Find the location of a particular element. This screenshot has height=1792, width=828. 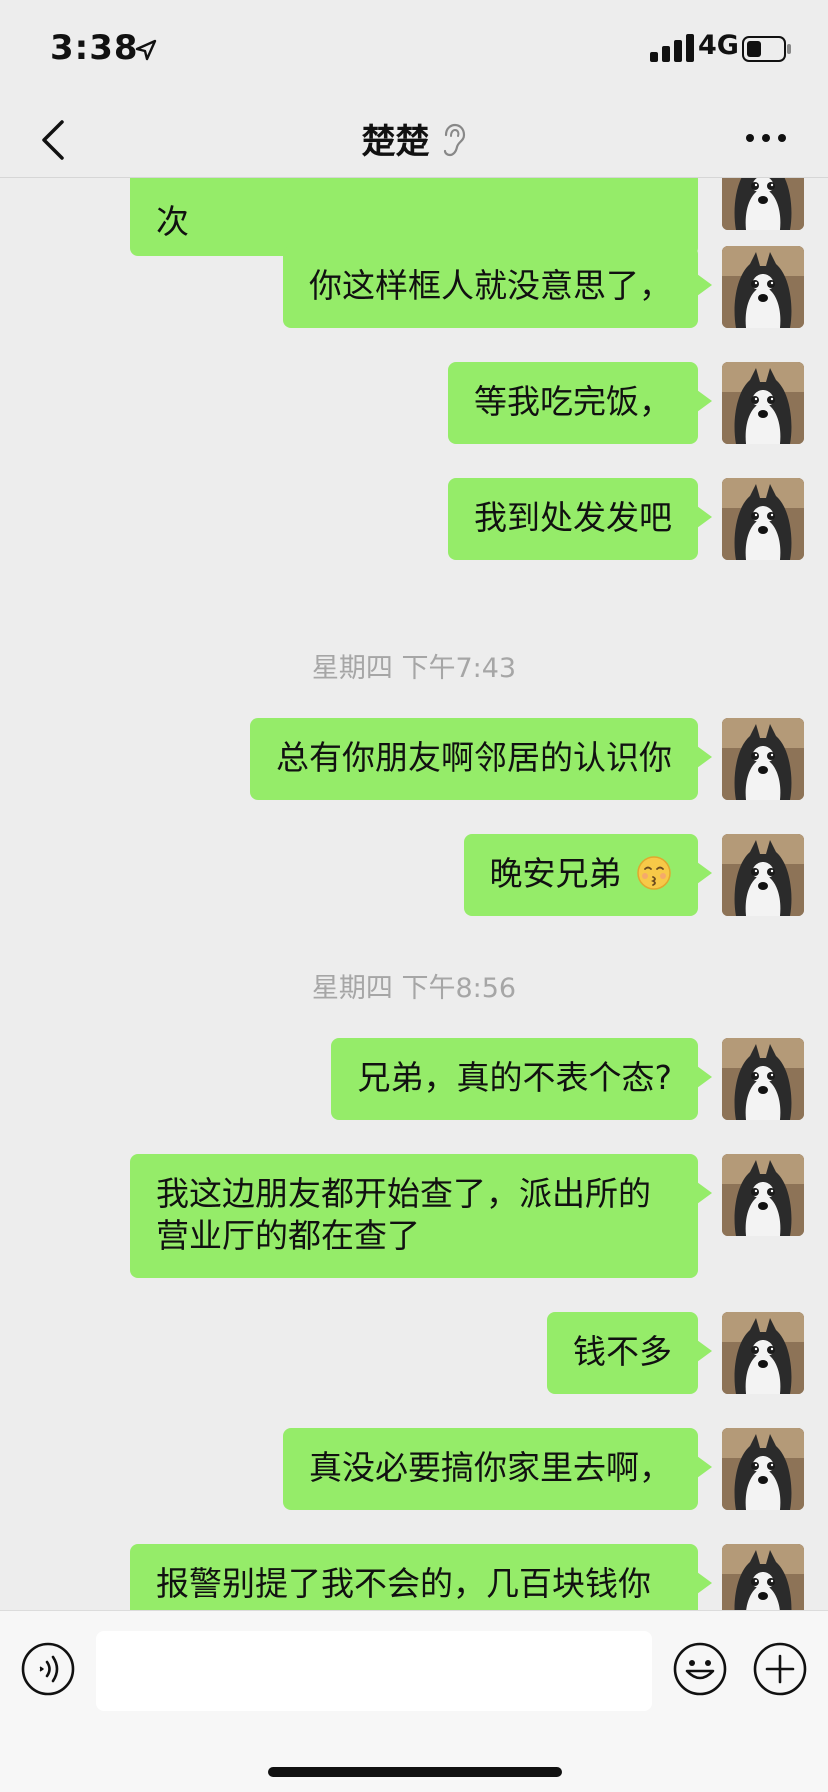

message-text: 钱不多 is located at coordinates (622, 1351).